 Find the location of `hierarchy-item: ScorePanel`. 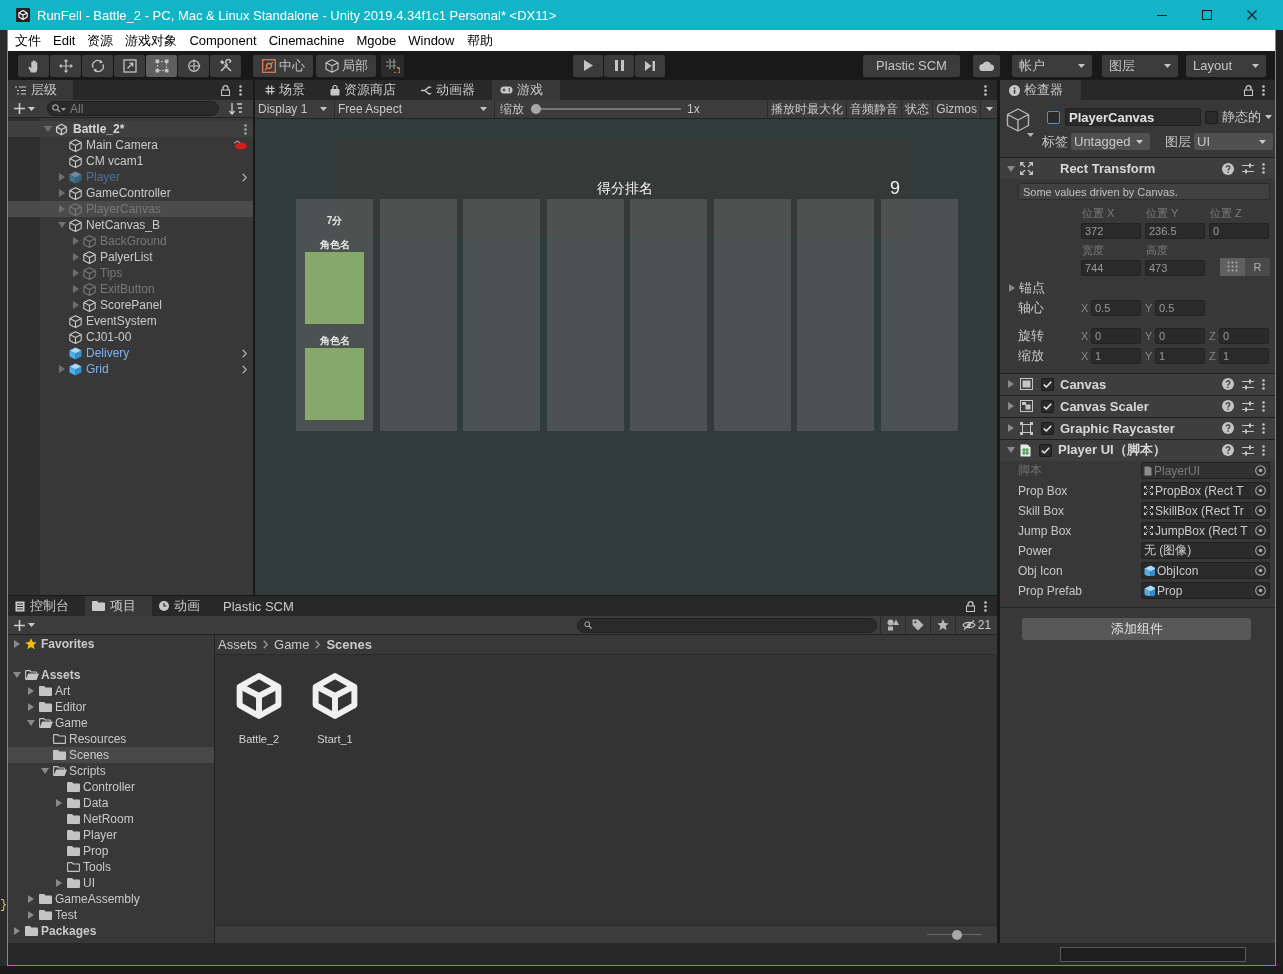

hierarchy-item: ScorePanel is located at coordinates (130, 305).